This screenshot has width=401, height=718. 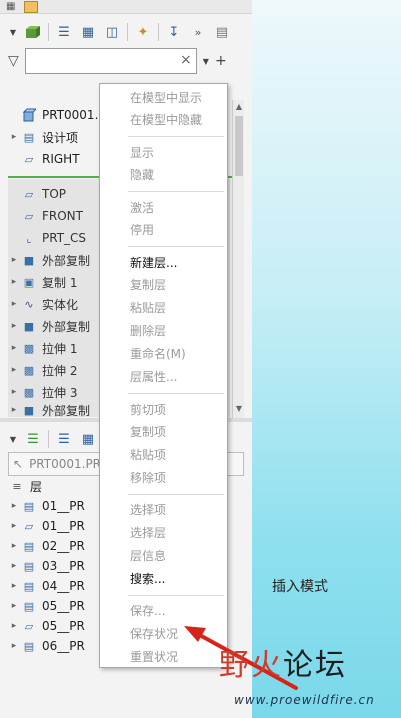 What do you see at coordinates (304, 700) in the screenshot?
I see `watermark-url: www.proewildfire.cn` at bounding box center [304, 700].